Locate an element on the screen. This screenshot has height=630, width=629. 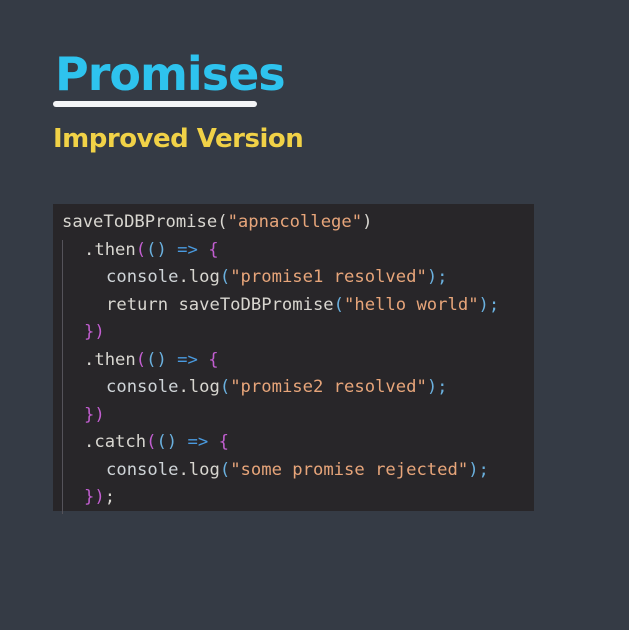
code-line: return saveToDBPromise("hello world"); is located at coordinates (293, 306).